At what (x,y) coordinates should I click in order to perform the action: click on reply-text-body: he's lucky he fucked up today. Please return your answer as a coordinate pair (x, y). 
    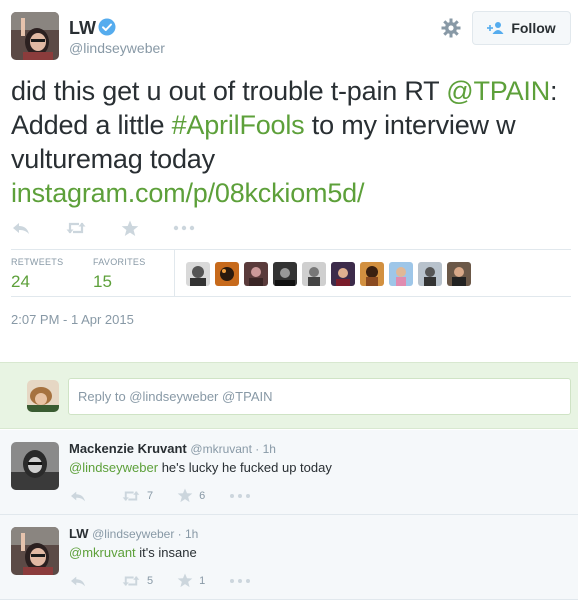
    Looking at the image, I should click on (245, 467).